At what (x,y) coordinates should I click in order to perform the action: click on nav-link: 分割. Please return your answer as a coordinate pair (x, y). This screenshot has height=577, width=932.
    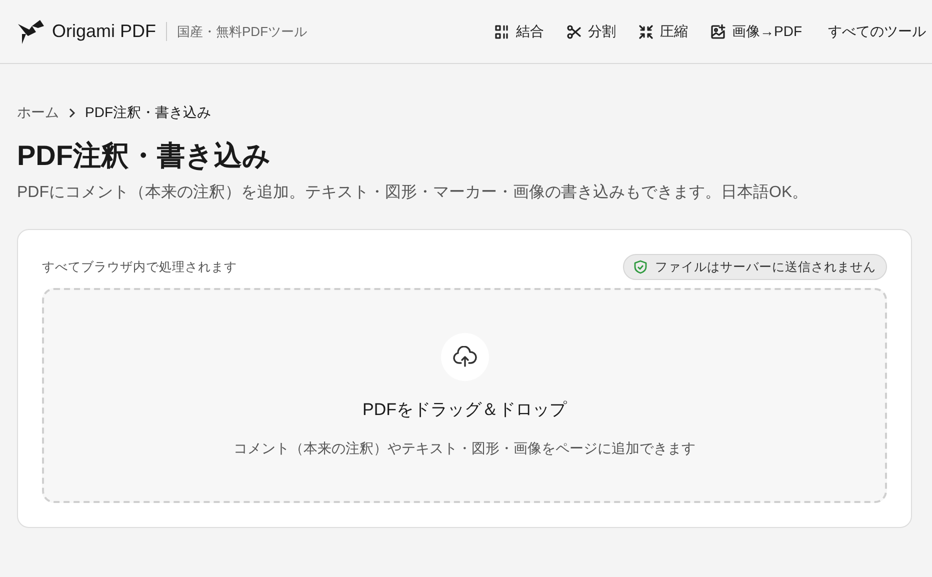
    Looking at the image, I should click on (591, 31).